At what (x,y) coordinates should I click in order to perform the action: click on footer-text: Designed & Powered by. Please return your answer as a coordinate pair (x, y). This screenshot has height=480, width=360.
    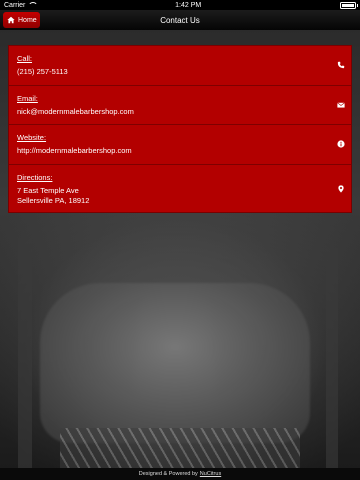
    Looking at the image, I should click on (168, 474).